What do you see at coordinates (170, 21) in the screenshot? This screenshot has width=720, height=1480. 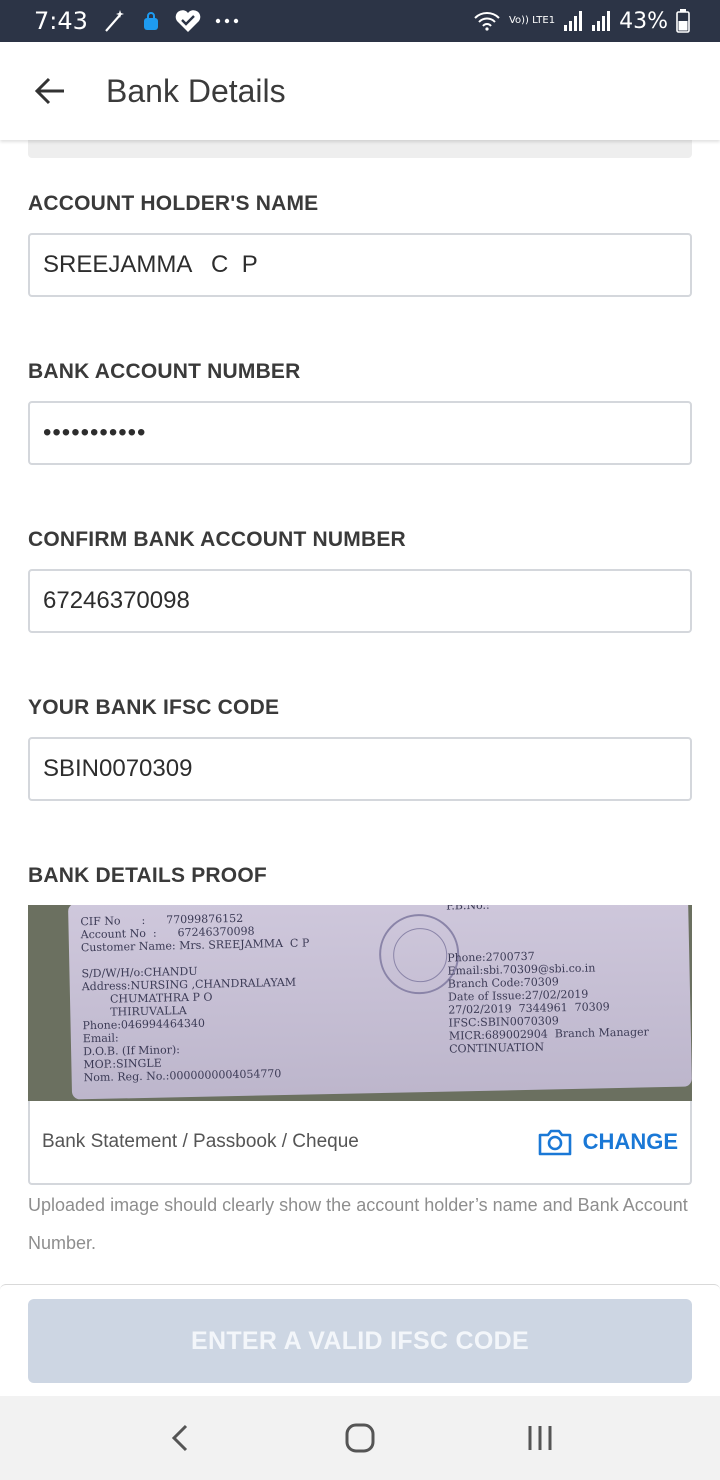 I see `status-notification-icons` at bounding box center [170, 21].